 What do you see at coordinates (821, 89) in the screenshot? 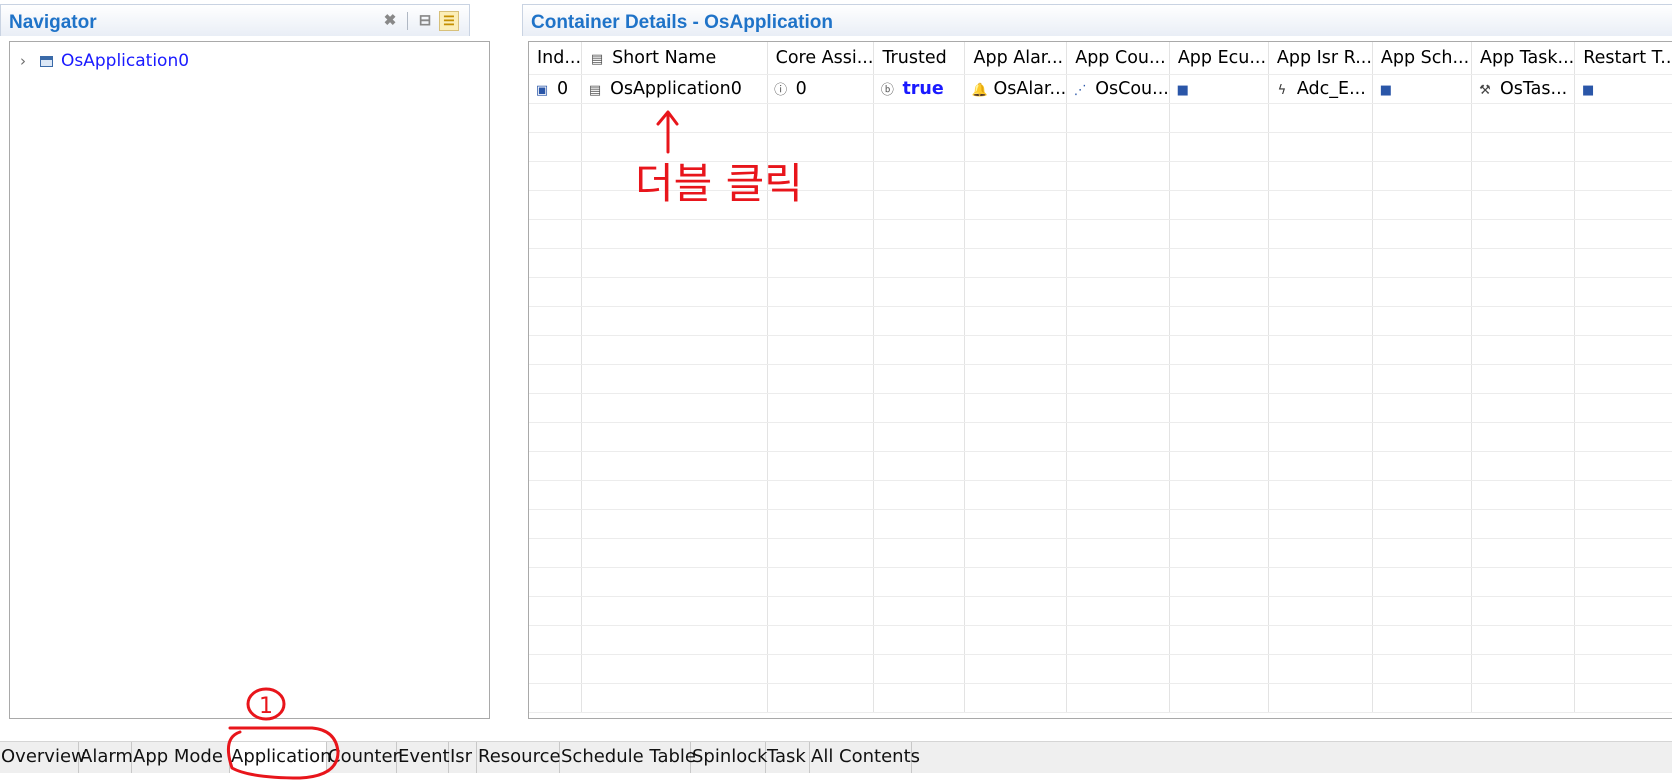
I see `cell-core-assignment: ⓘ 0` at bounding box center [821, 89].